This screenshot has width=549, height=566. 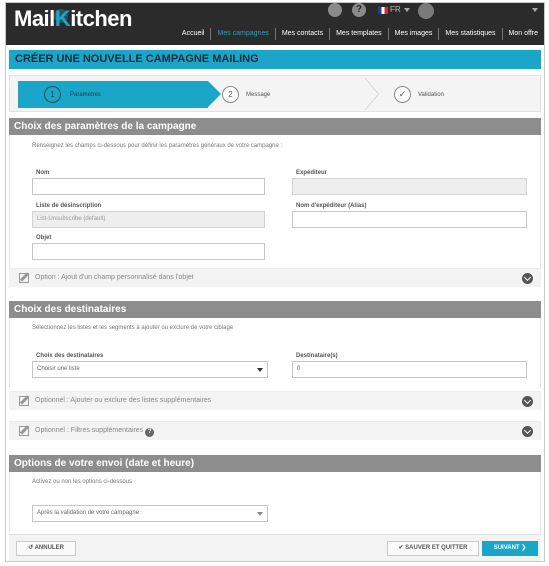 I want to click on nav-item-mes-images: Mes images, so click(x=413, y=34).